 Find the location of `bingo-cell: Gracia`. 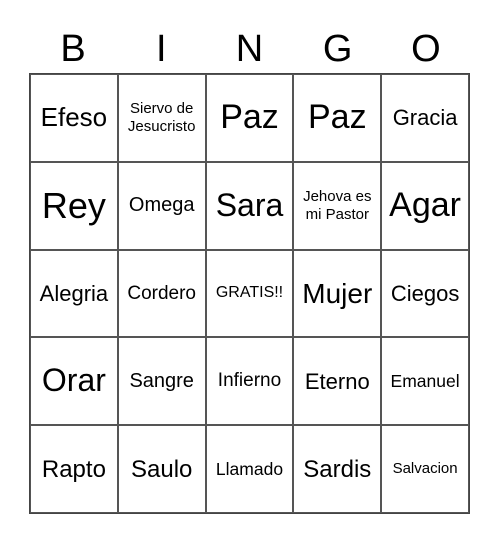

bingo-cell: Gracia is located at coordinates (425, 118).